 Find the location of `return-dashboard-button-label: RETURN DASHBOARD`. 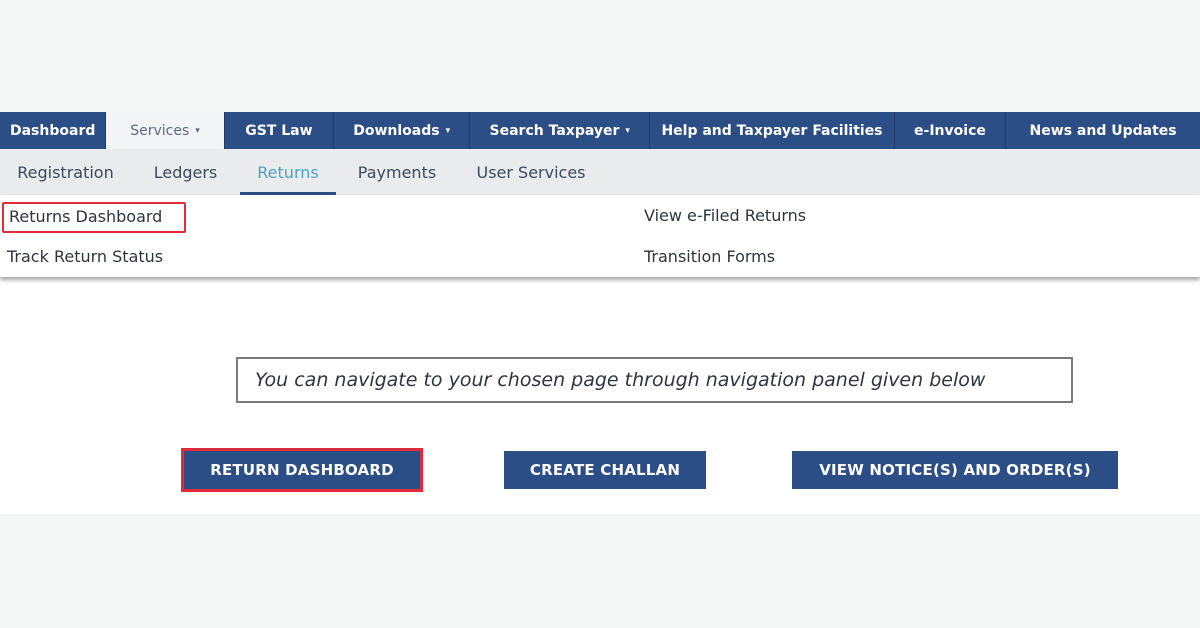

return-dashboard-button-label: RETURN DASHBOARD is located at coordinates (302, 470).